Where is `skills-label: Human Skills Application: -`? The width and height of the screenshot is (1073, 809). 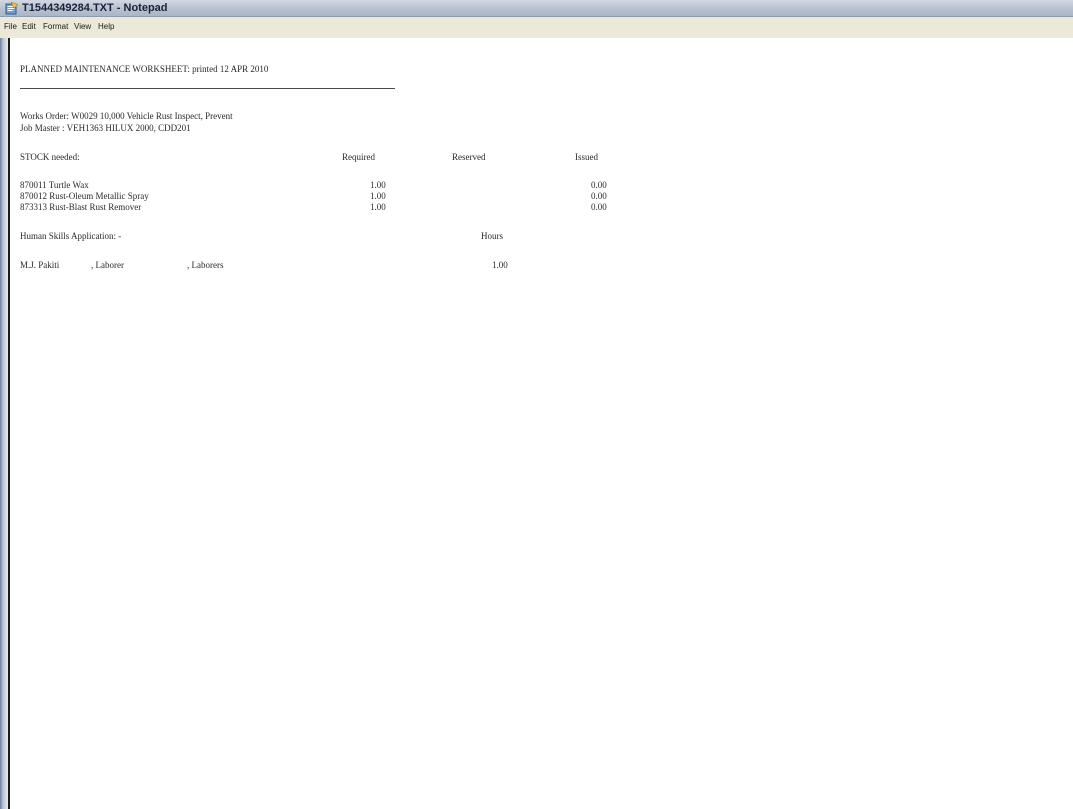
skills-label: Human Skills Application: - is located at coordinates (71, 236).